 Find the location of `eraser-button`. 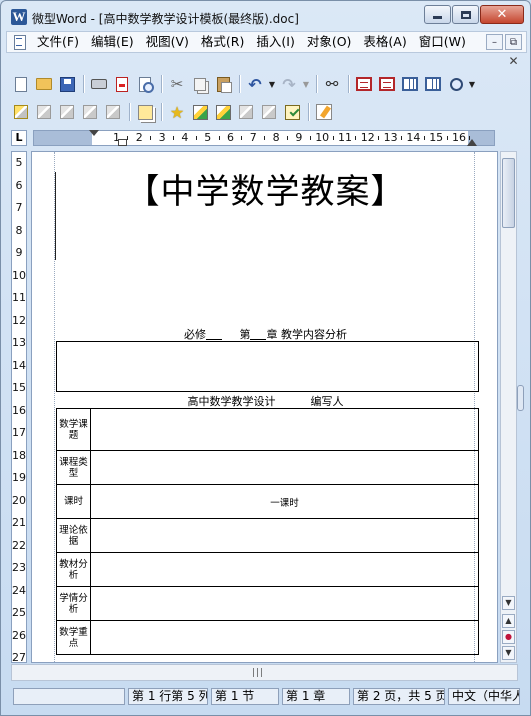

eraser-button is located at coordinates (246, 112).